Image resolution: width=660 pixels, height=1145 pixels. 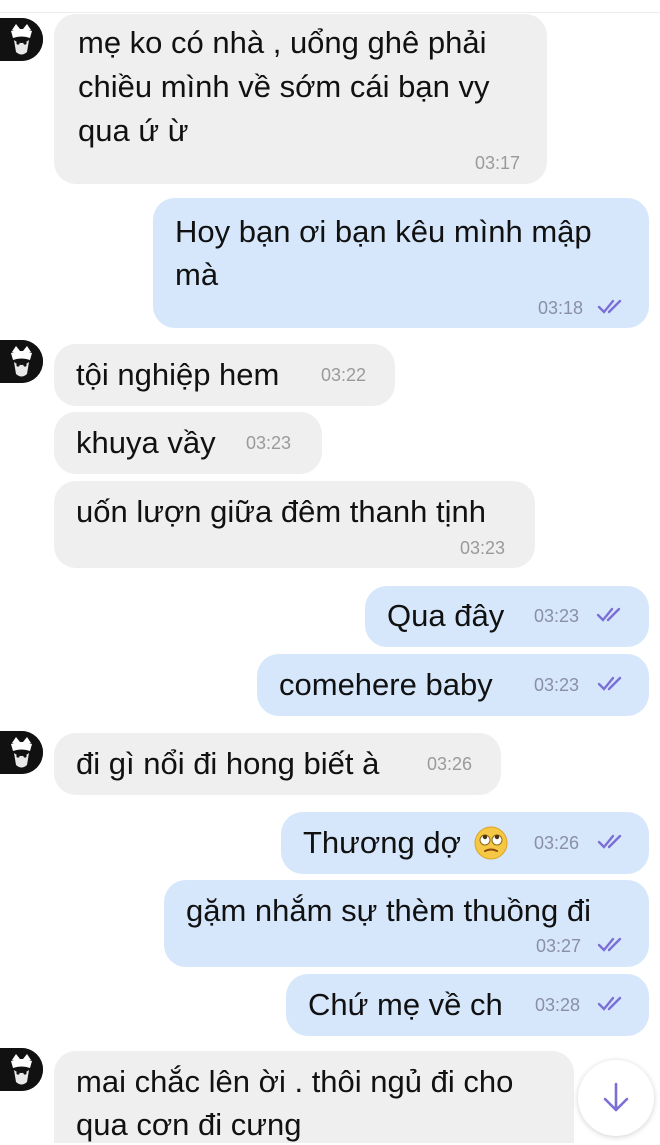 What do you see at coordinates (401, 263) in the screenshot?
I see `message-bubble-outgoing: Hoy bạn ơi bạn kêu mình mập mà 03:18` at bounding box center [401, 263].